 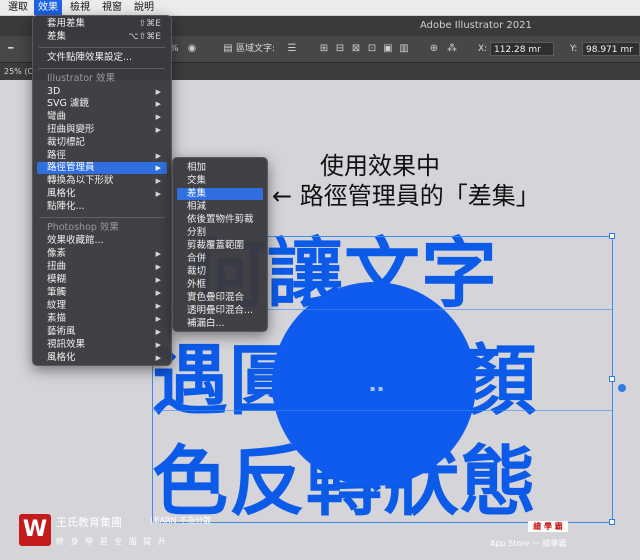 What do you see at coordinates (452, 49) in the screenshot?
I see `reference-point-icon: ⁂` at bounding box center [452, 49].